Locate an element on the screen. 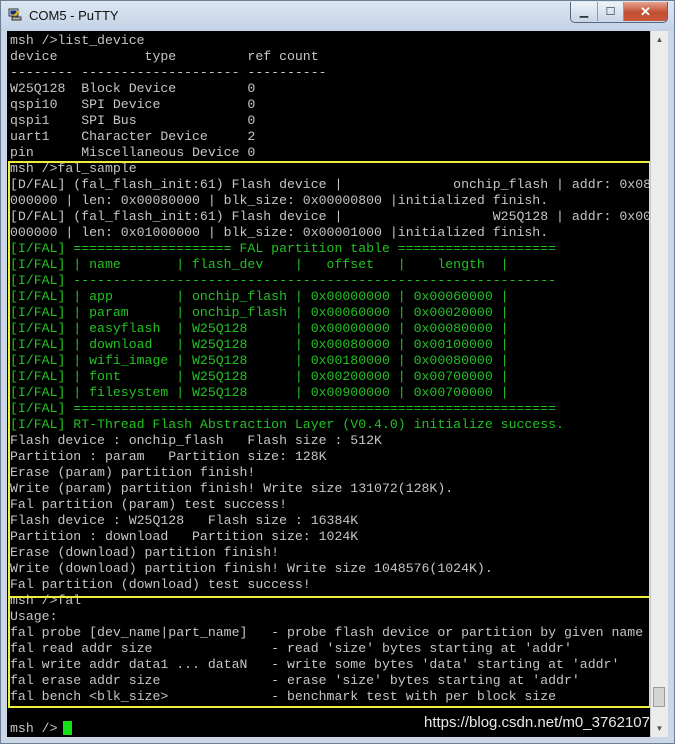 Image resolution: width=675 pixels, height=744 pixels. watermark: https://blog.csdn.net/m0_3762107 is located at coordinates (537, 722).